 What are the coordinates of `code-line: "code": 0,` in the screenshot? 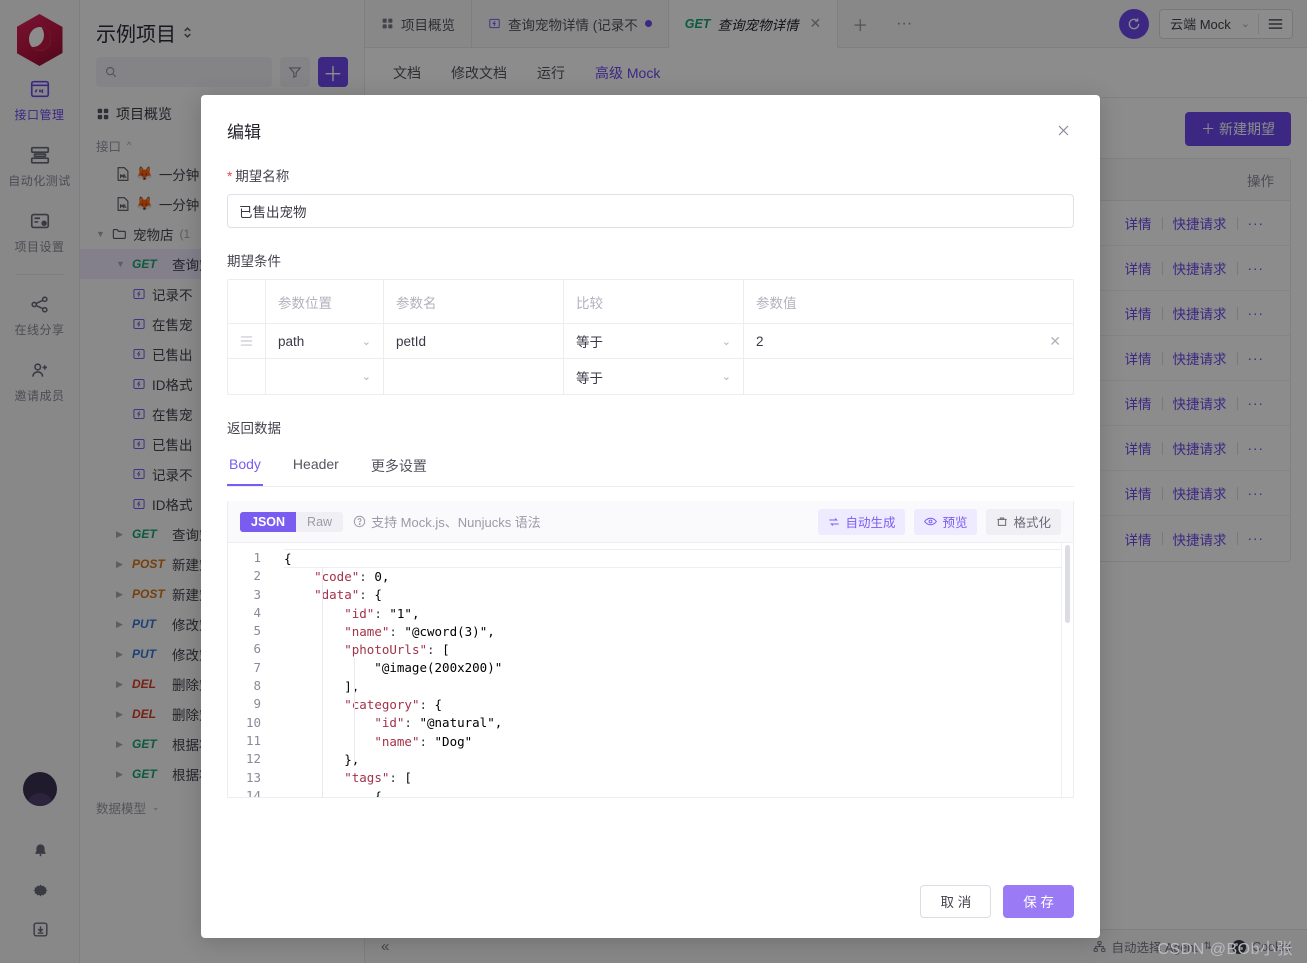 It's located at (352, 576).